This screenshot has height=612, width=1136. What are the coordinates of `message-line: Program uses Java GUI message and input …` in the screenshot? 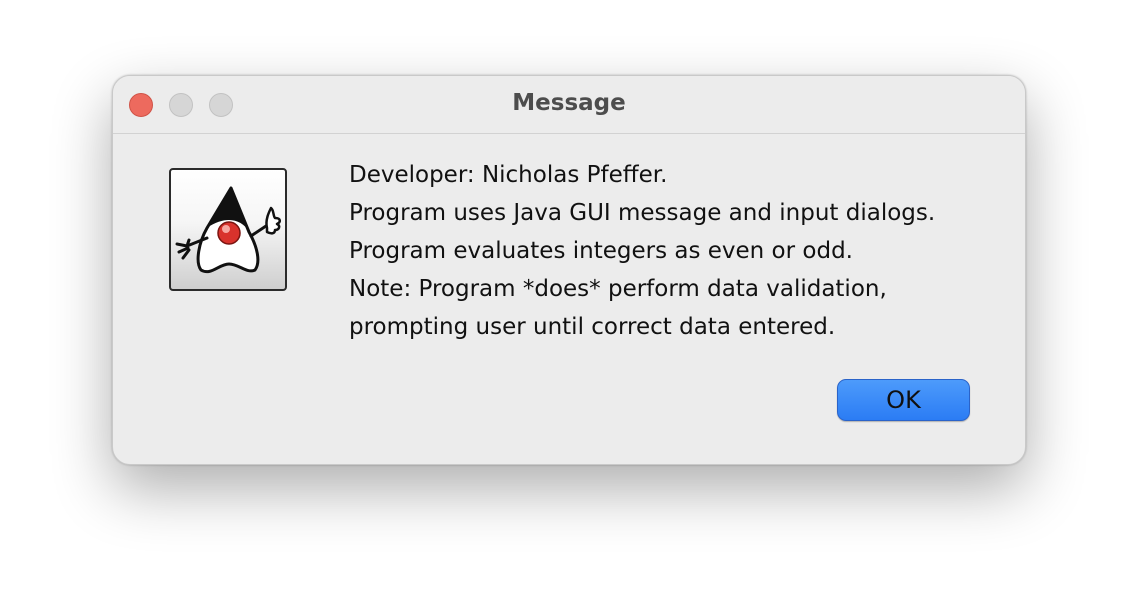 It's located at (642, 213).